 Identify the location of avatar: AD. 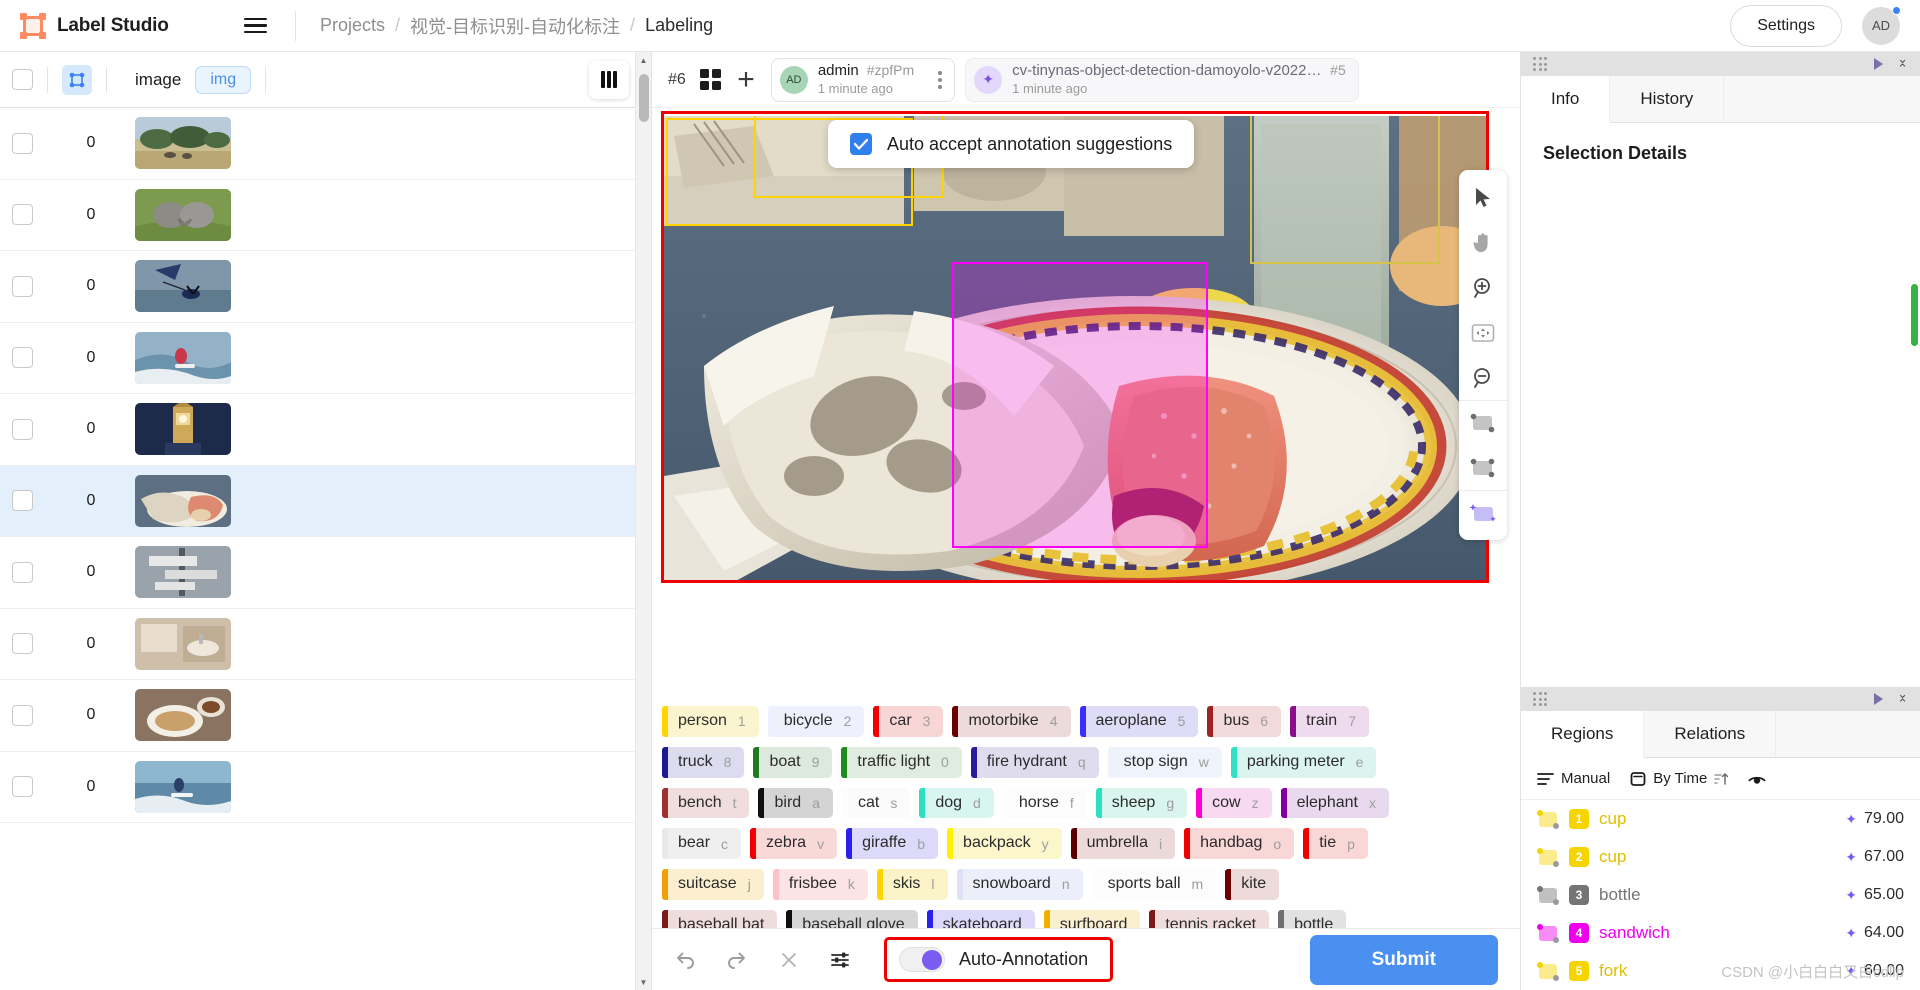
(1881, 25).